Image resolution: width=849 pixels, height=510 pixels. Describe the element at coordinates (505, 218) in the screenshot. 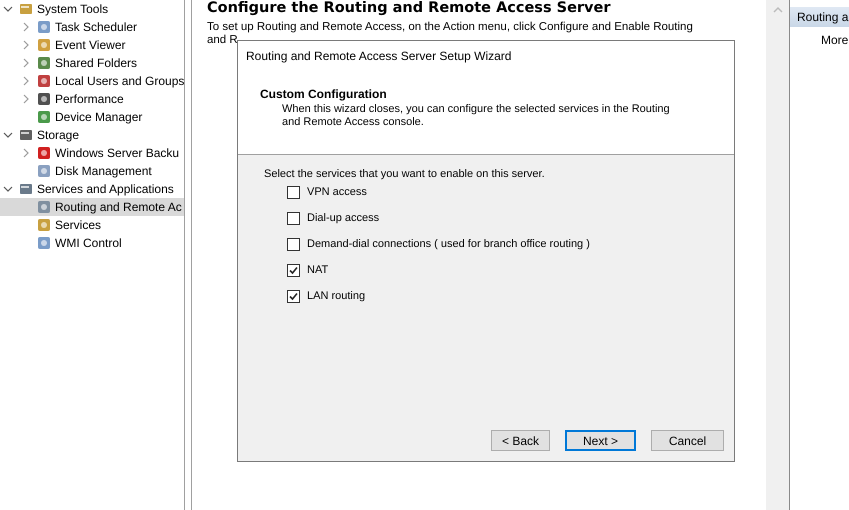

I see `service-checkbox: Dial-up access` at that location.